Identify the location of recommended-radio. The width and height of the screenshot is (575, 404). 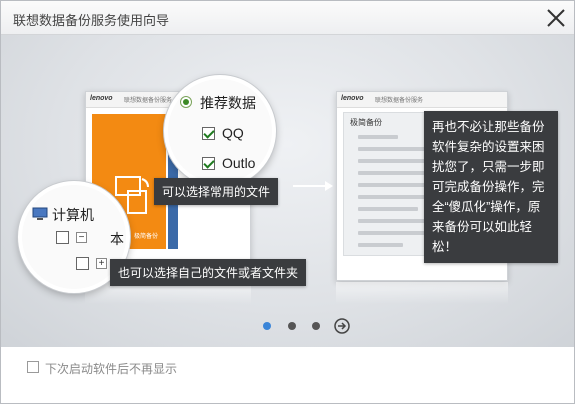
(186, 102).